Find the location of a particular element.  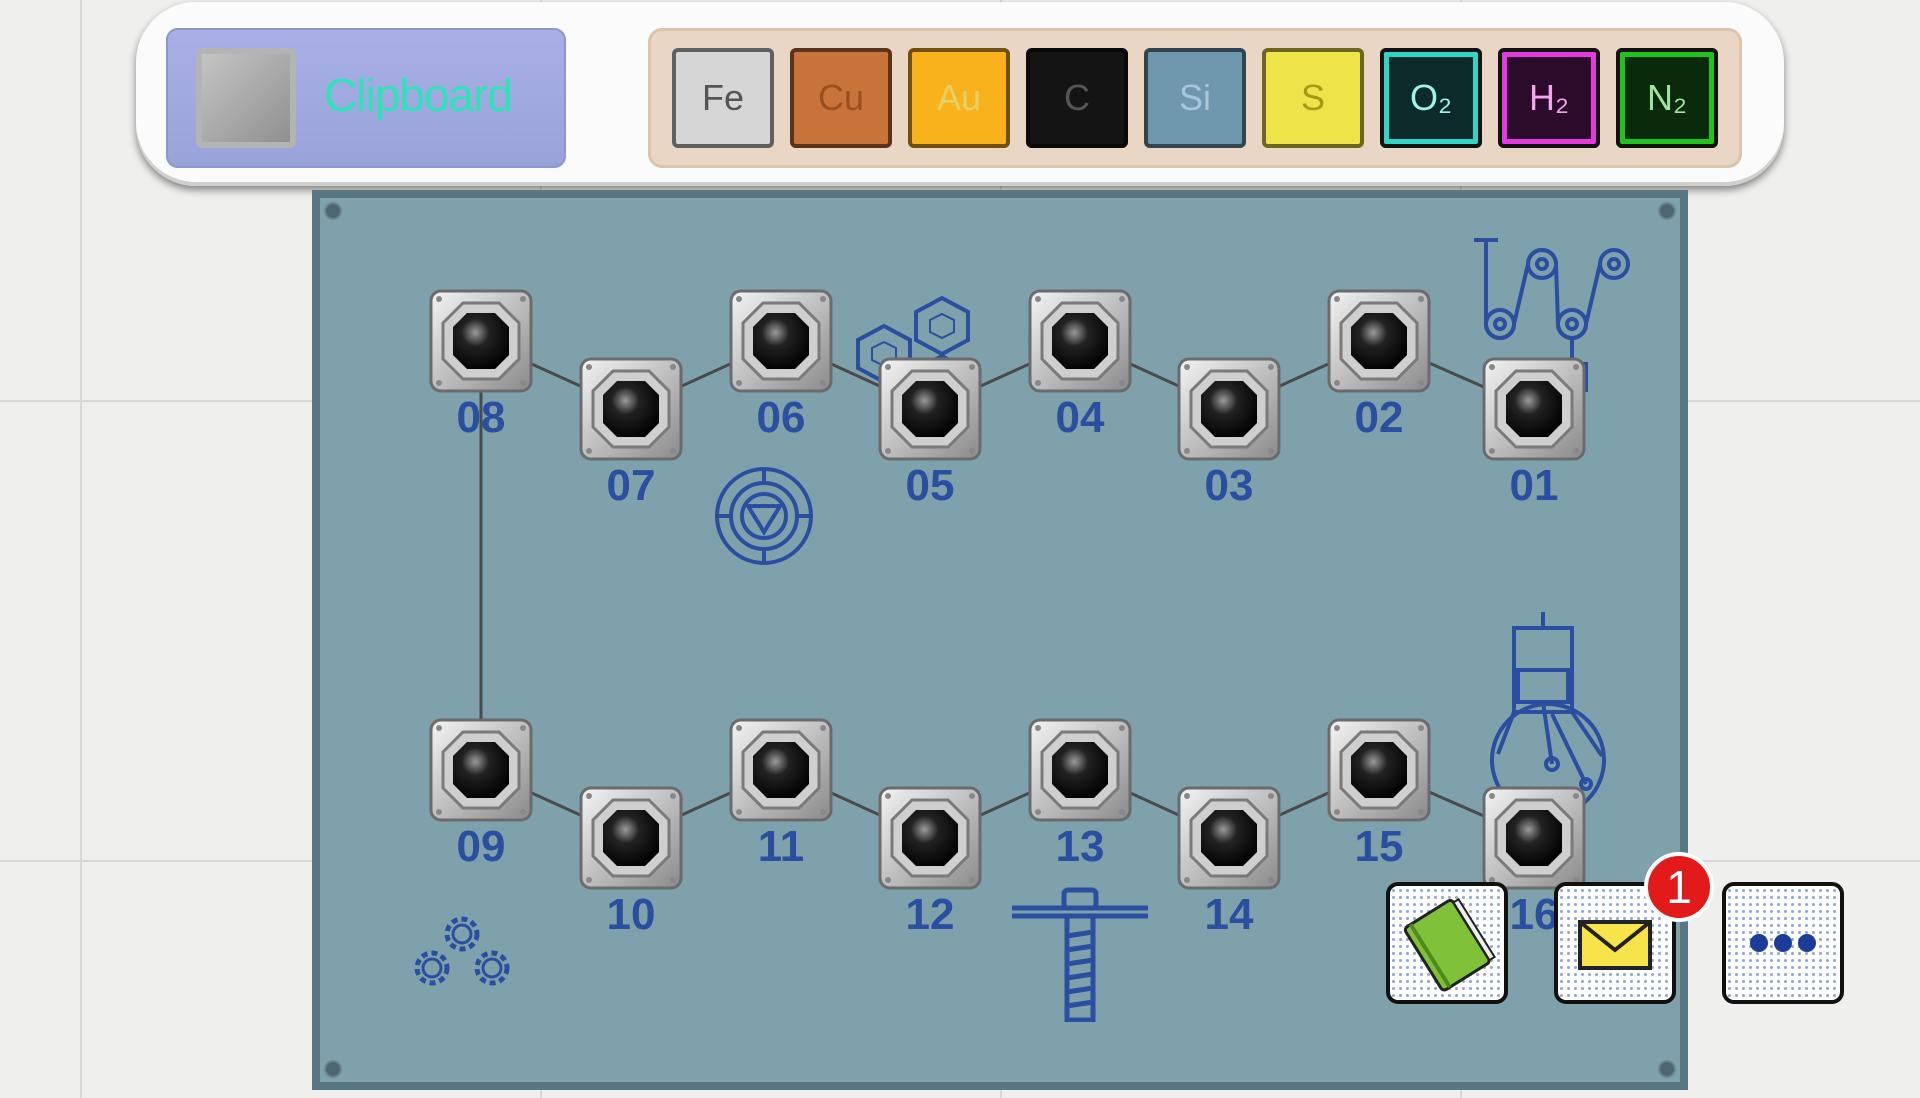

more-button is located at coordinates (1783, 943).